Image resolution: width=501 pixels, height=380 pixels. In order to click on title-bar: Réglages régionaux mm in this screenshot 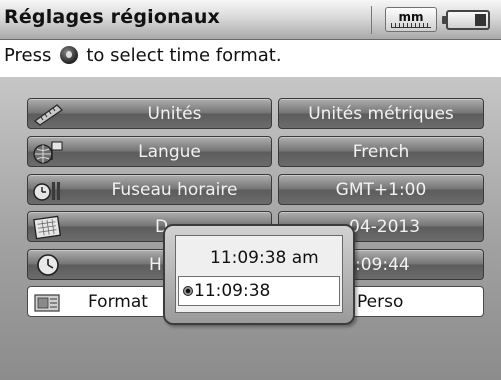, I will do `click(250, 20)`.